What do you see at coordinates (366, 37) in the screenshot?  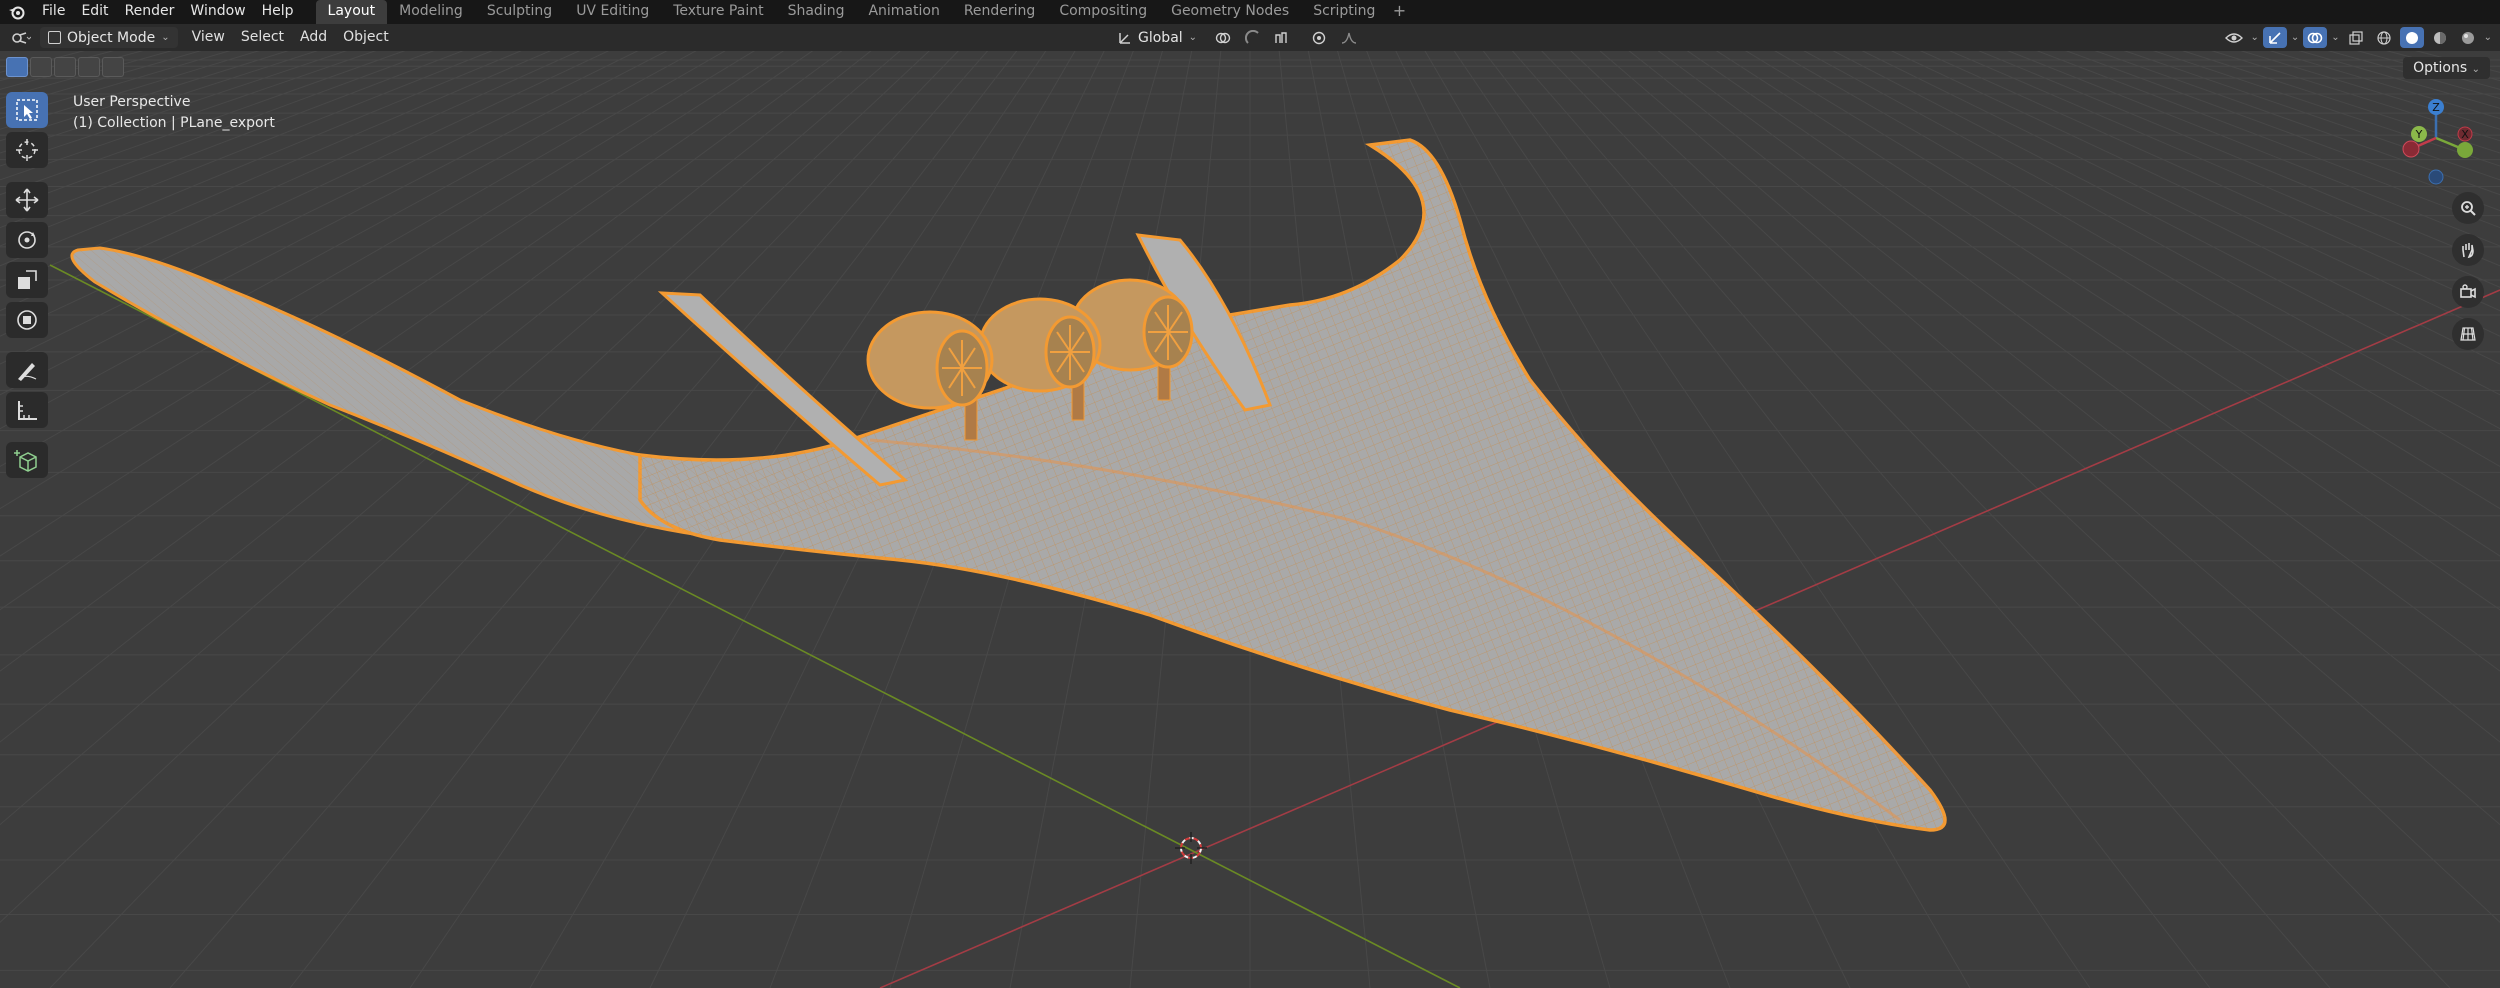 I see `object-menu: Object` at bounding box center [366, 37].